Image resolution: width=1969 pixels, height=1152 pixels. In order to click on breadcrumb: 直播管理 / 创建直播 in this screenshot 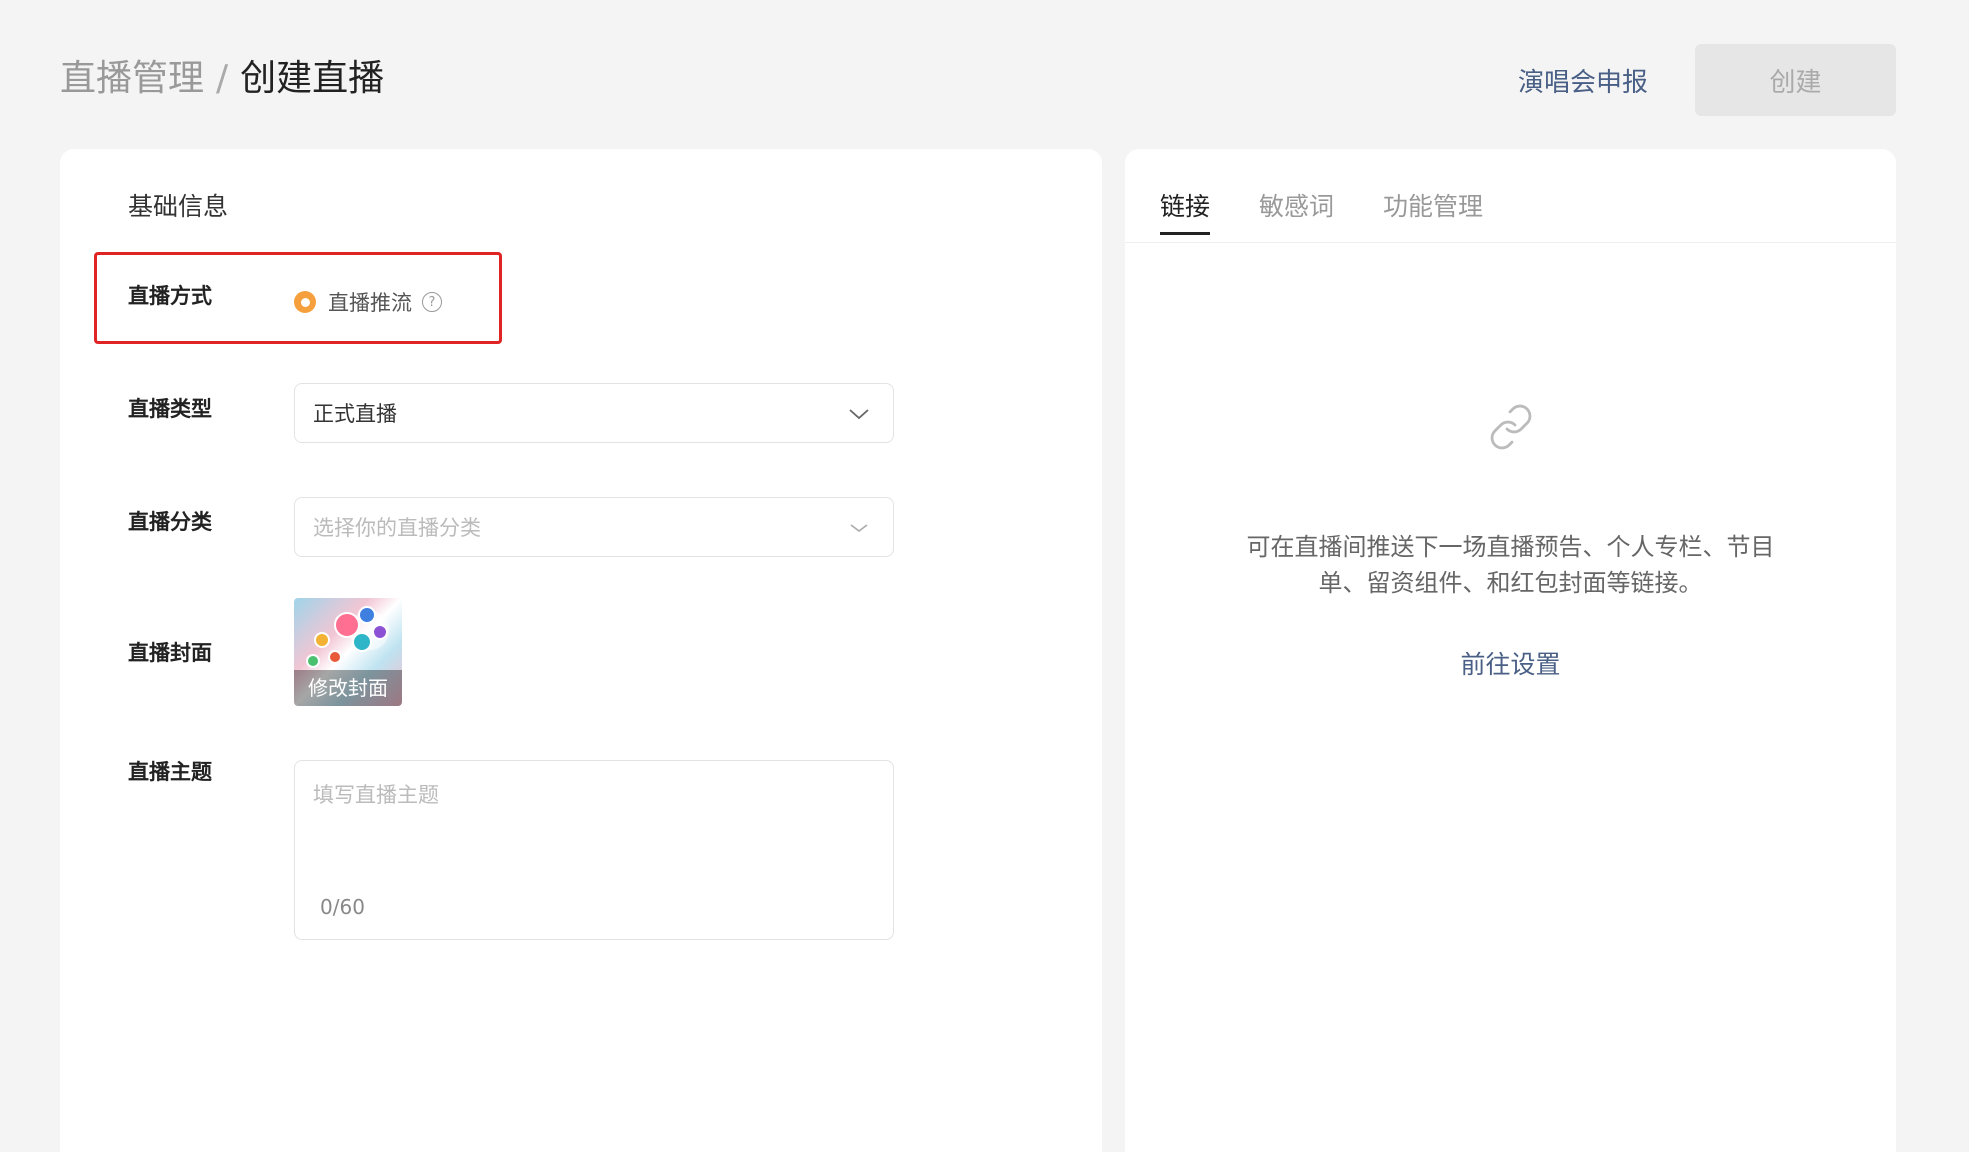, I will do `click(222, 79)`.